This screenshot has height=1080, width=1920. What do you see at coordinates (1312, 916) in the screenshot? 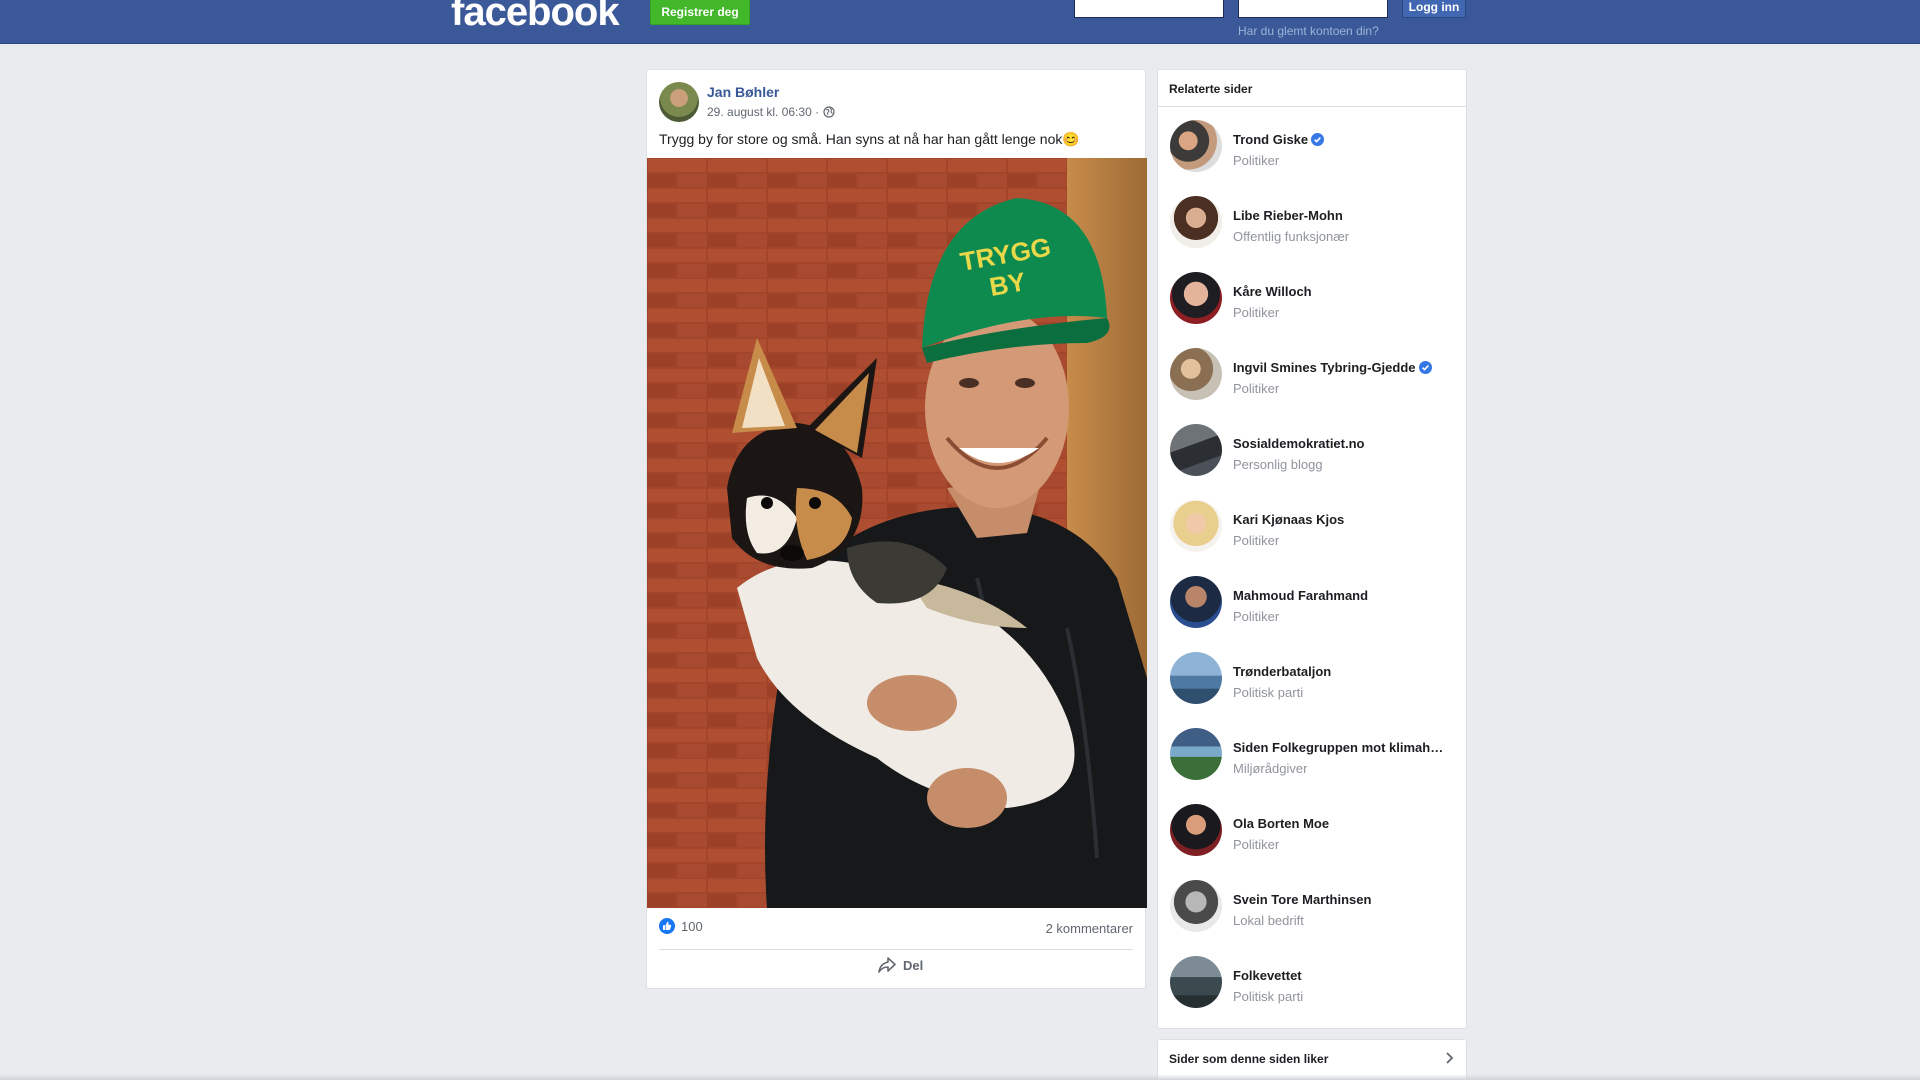
I see `related-page-item: Svein Tore Marthinsen Lokal bedrift` at bounding box center [1312, 916].